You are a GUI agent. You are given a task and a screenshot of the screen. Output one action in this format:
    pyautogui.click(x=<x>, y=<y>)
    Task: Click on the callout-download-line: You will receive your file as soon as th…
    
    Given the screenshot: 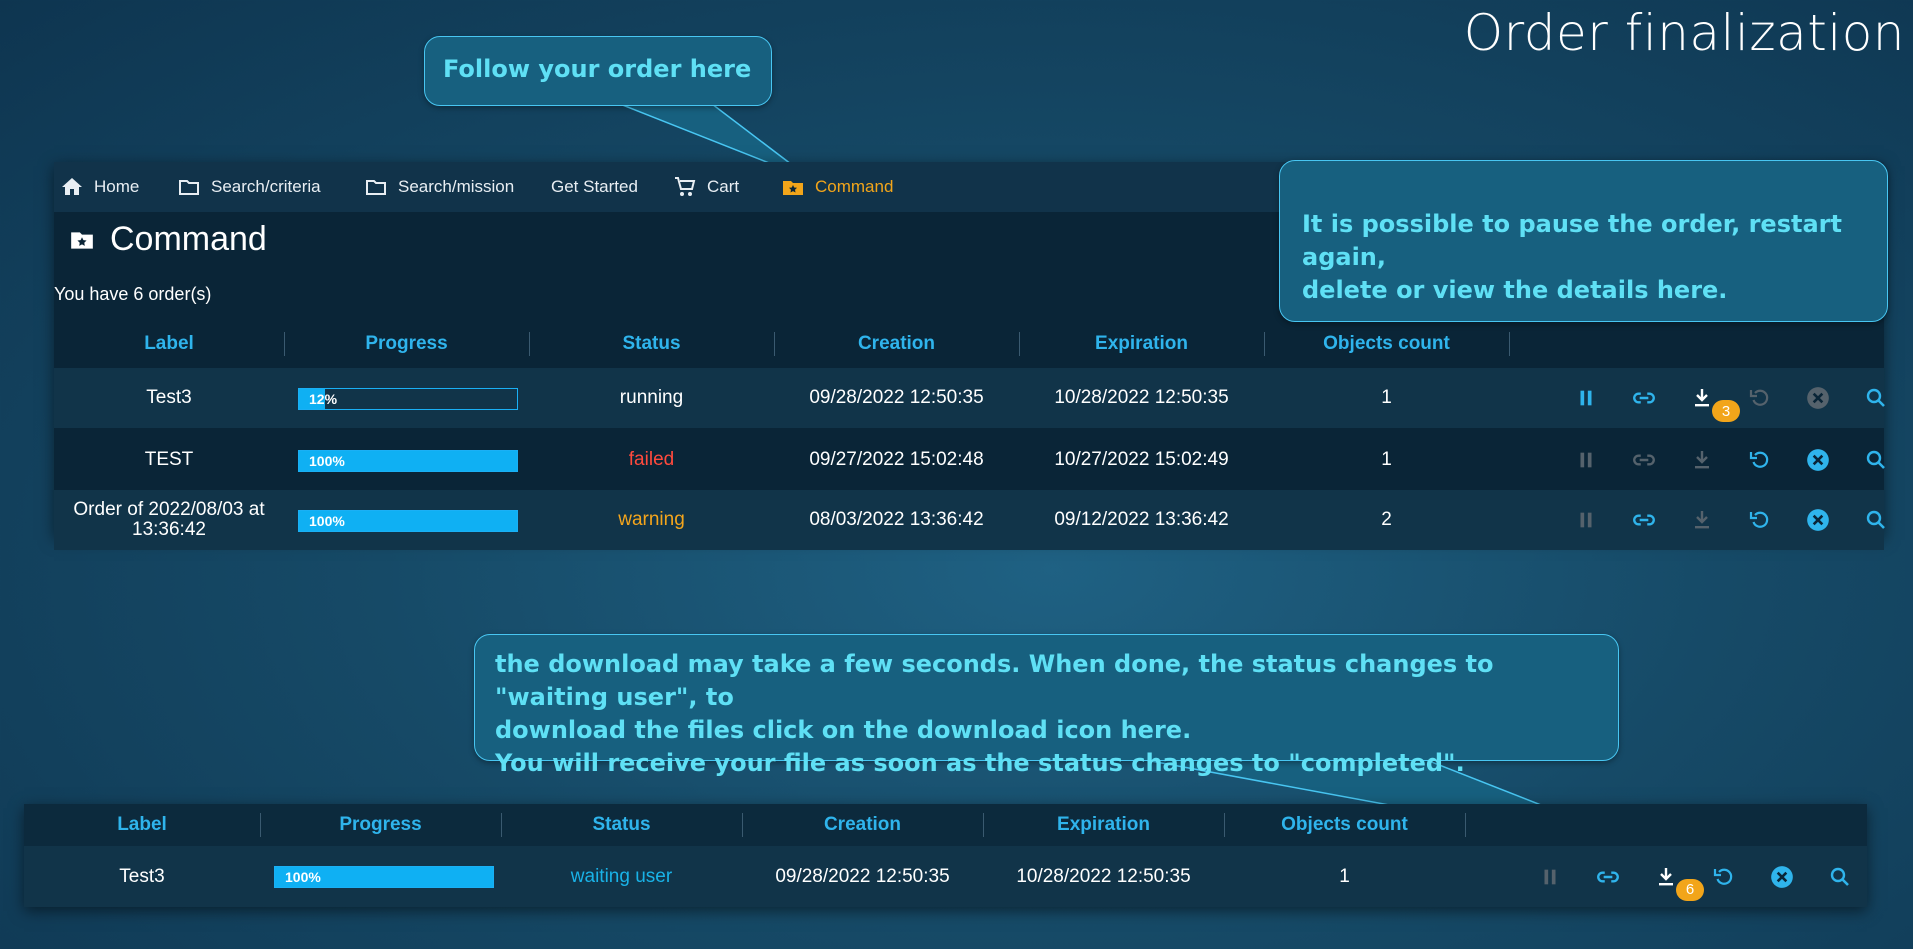 What is the action you would take?
    pyautogui.click(x=980, y=763)
    